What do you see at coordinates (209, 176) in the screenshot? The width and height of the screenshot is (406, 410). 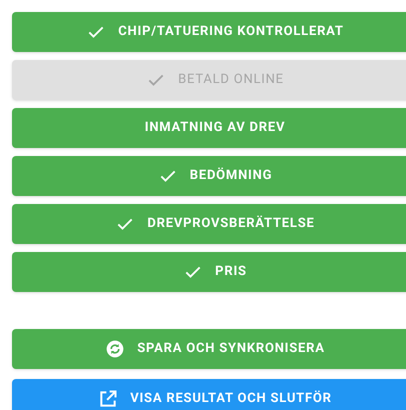 I see `step-button: BEDÖMNING` at bounding box center [209, 176].